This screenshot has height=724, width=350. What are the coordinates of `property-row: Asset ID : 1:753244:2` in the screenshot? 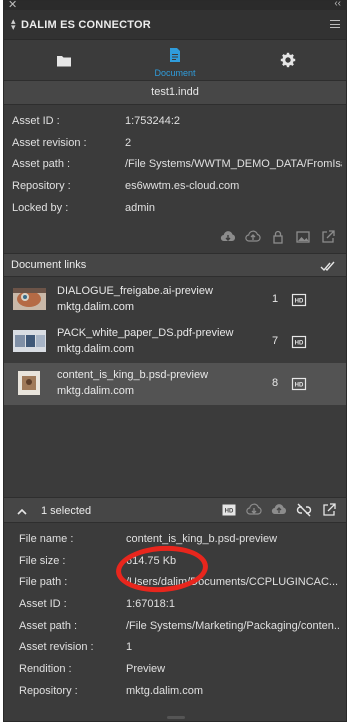 It's located at (177, 122).